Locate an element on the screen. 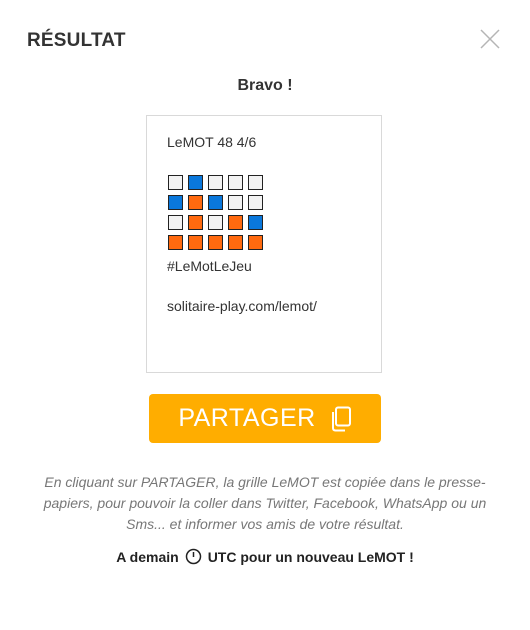 The width and height of the screenshot is (530, 630). share-hashtag: #LeMotLeJeu is located at coordinates (209, 266).